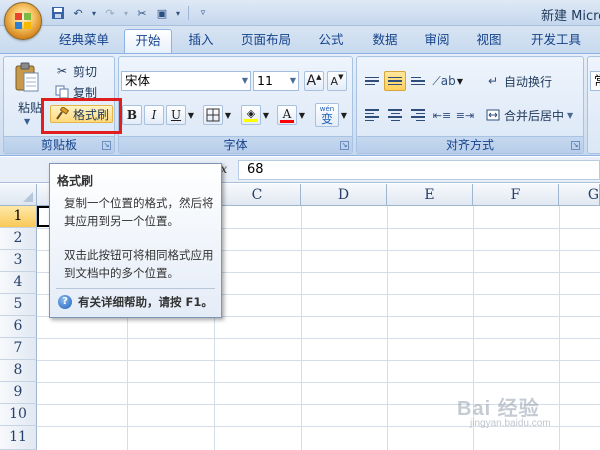  I want to click on borders-icon, so click(213, 115).